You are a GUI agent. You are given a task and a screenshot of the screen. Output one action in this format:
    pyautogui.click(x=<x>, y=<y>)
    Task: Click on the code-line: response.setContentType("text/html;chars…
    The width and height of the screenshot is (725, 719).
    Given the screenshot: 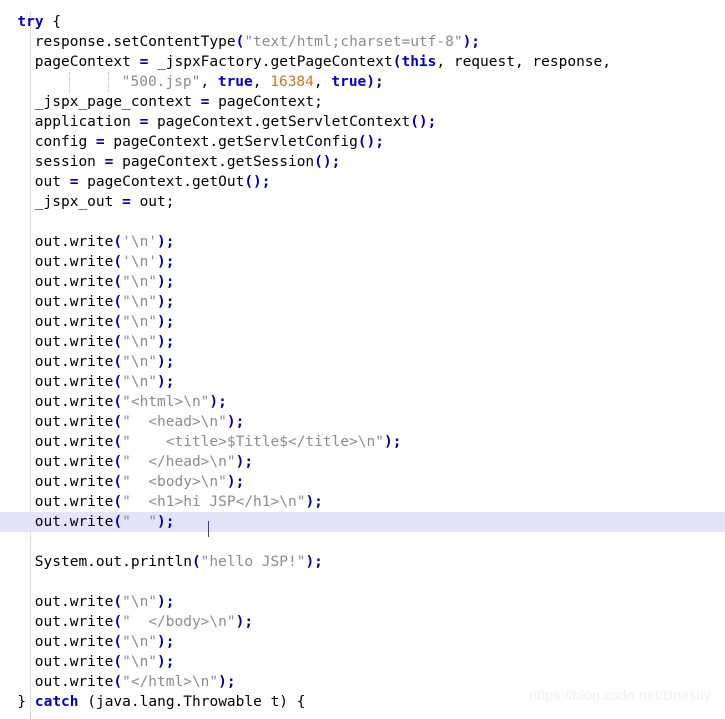 What is the action you would take?
    pyautogui.click(x=362, y=42)
    